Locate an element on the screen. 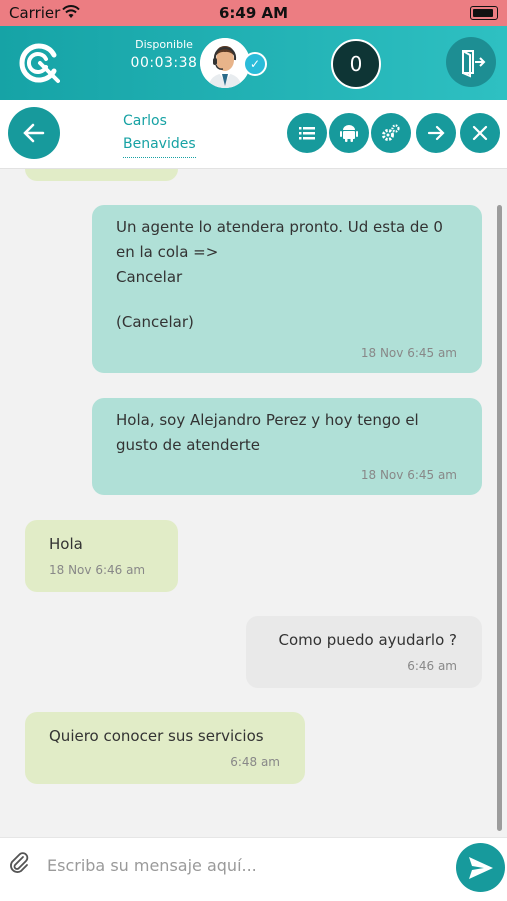 The image size is (507, 901). chat-toolbar: Carlos Benavides is located at coordinates (253, 134).